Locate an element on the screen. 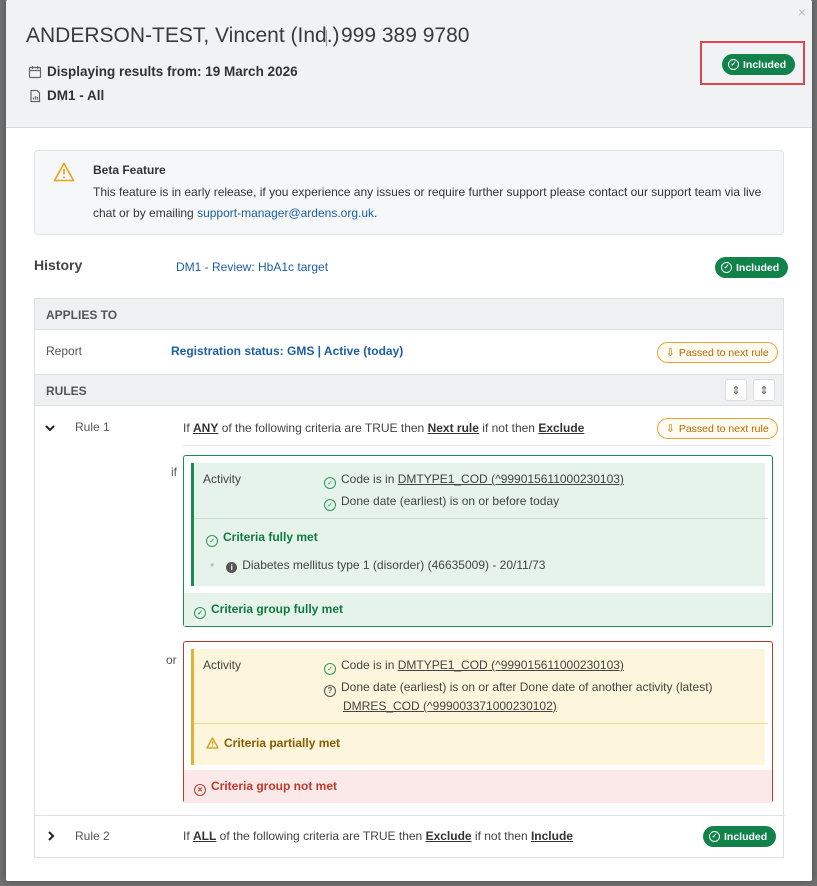 Image resolution: width=817 pixels, height=886 pixels. rule-1-status-label: Passed to next rule is located at coordinates (723, 428).